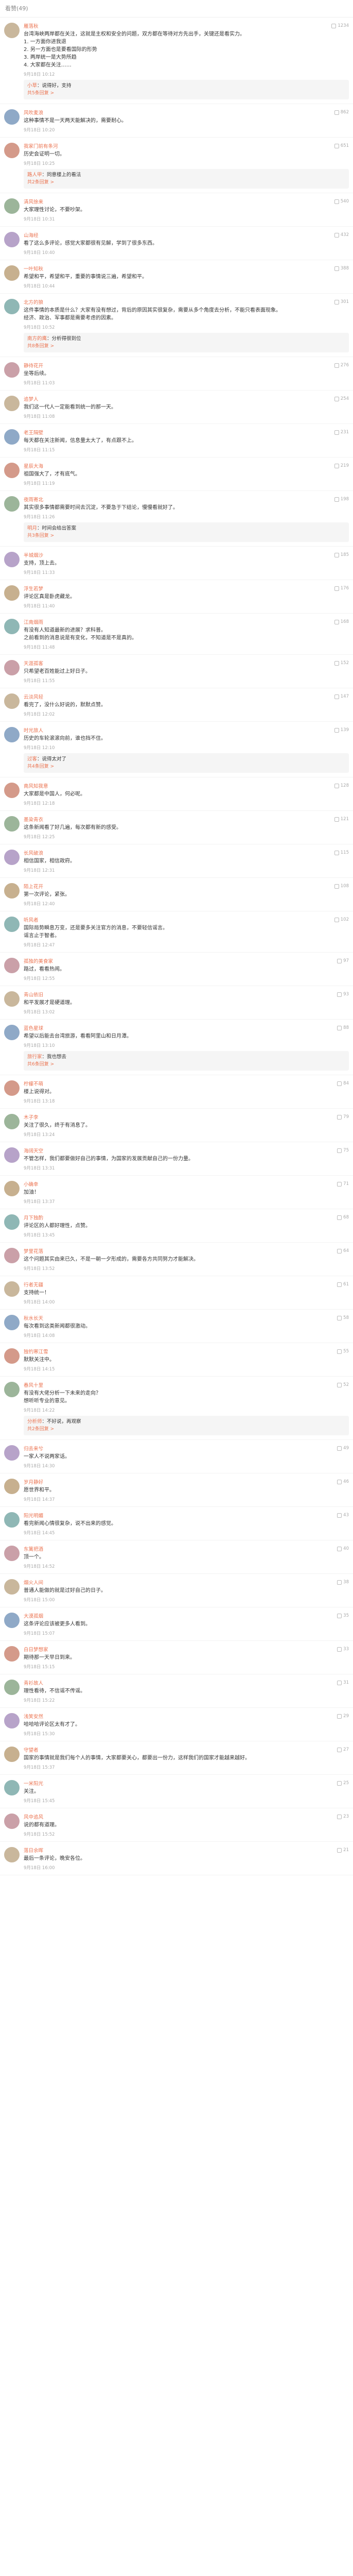 The width and height of the screenshot is (353, 2576). I want to click on username-link: 半城烟沙, so click(34, 554).